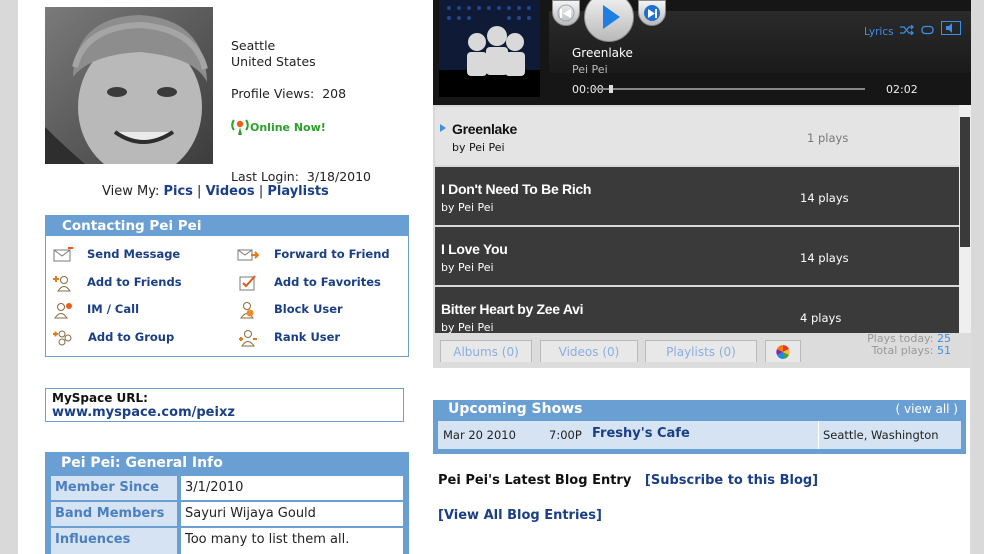  I want to click on send-message-link: Send Message, so click(133, 254).